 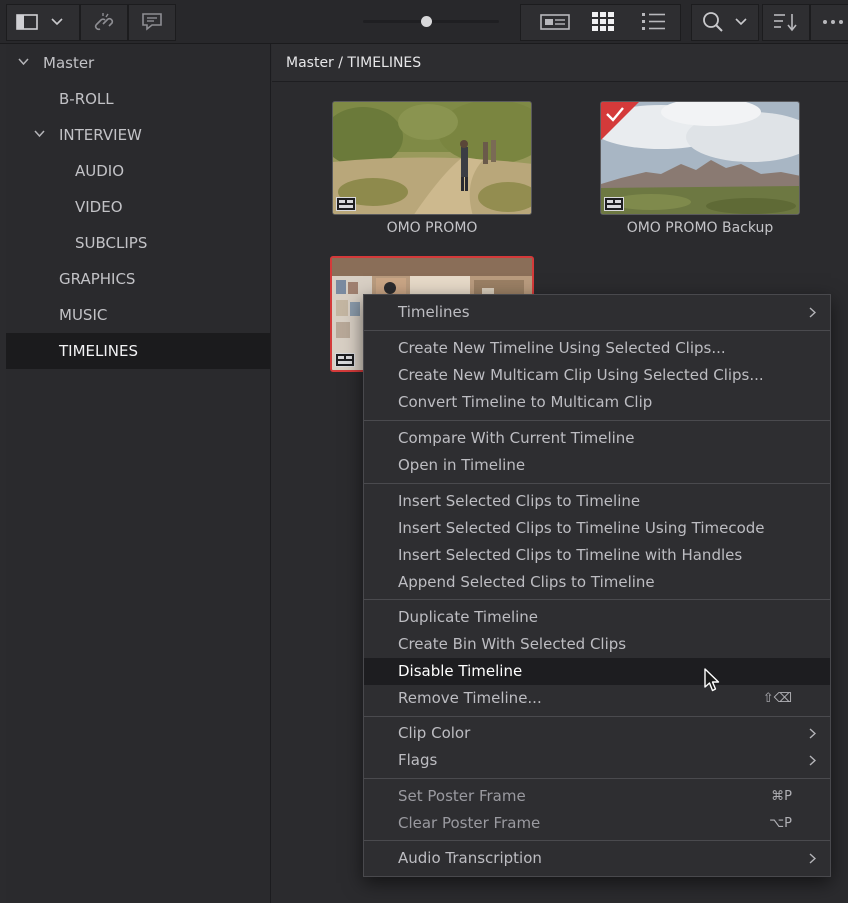 What do you see at coordinates (462, 465) in the screenshot?
I see `menu-item-label: Open in Timeline` at bounding box center [462, 465].